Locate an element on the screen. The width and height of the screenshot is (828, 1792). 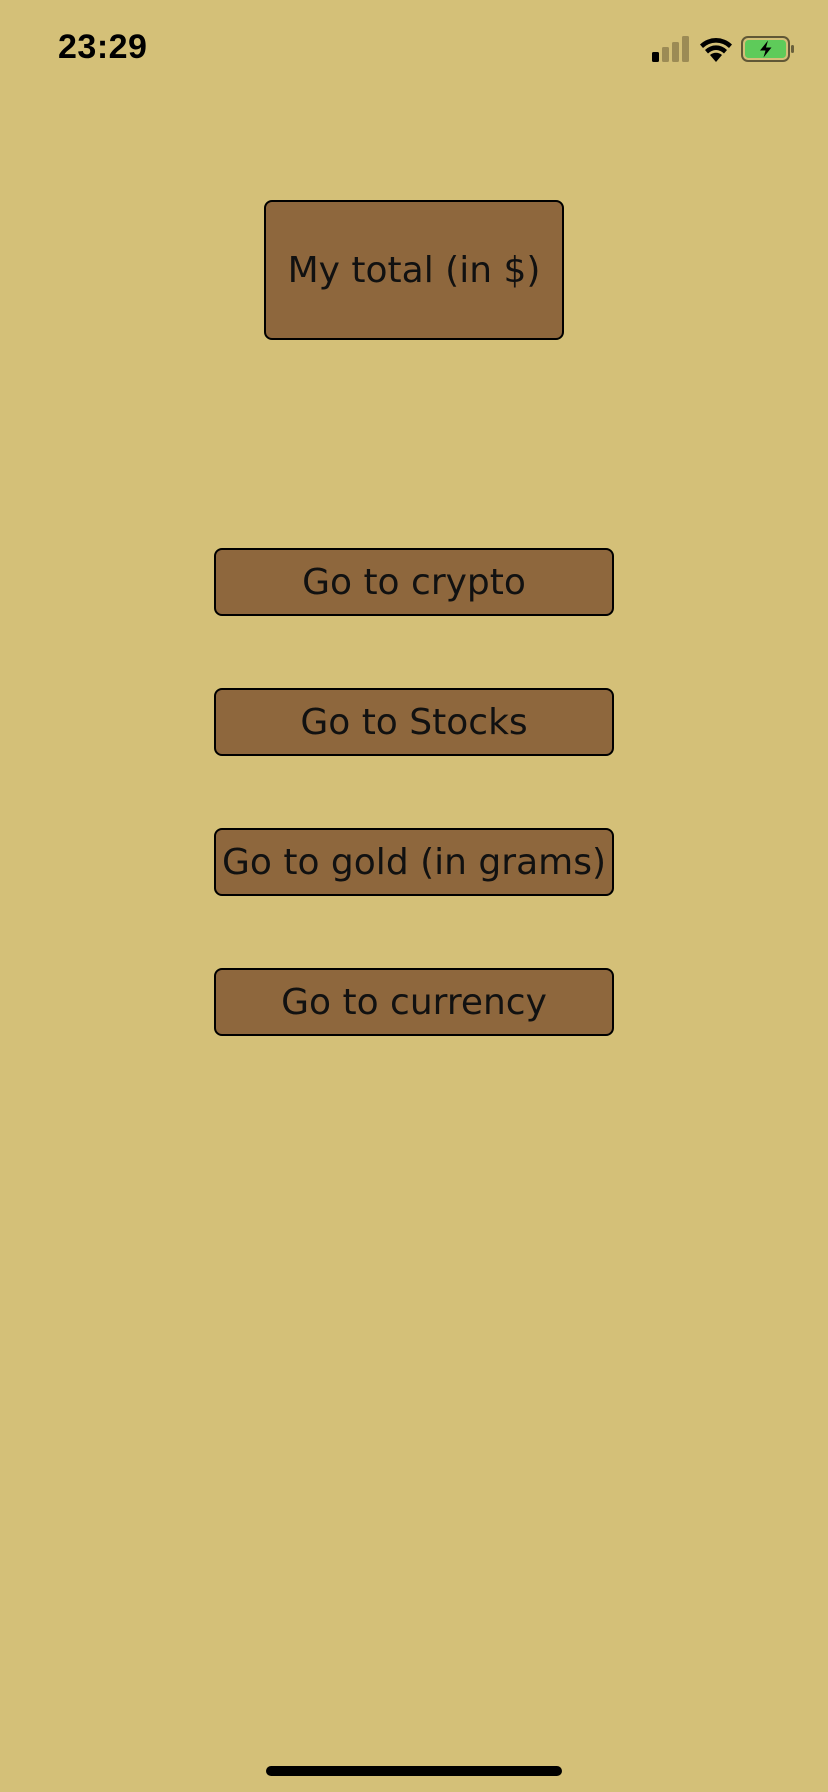
home-indicator is located at coordinates (414, 1771).